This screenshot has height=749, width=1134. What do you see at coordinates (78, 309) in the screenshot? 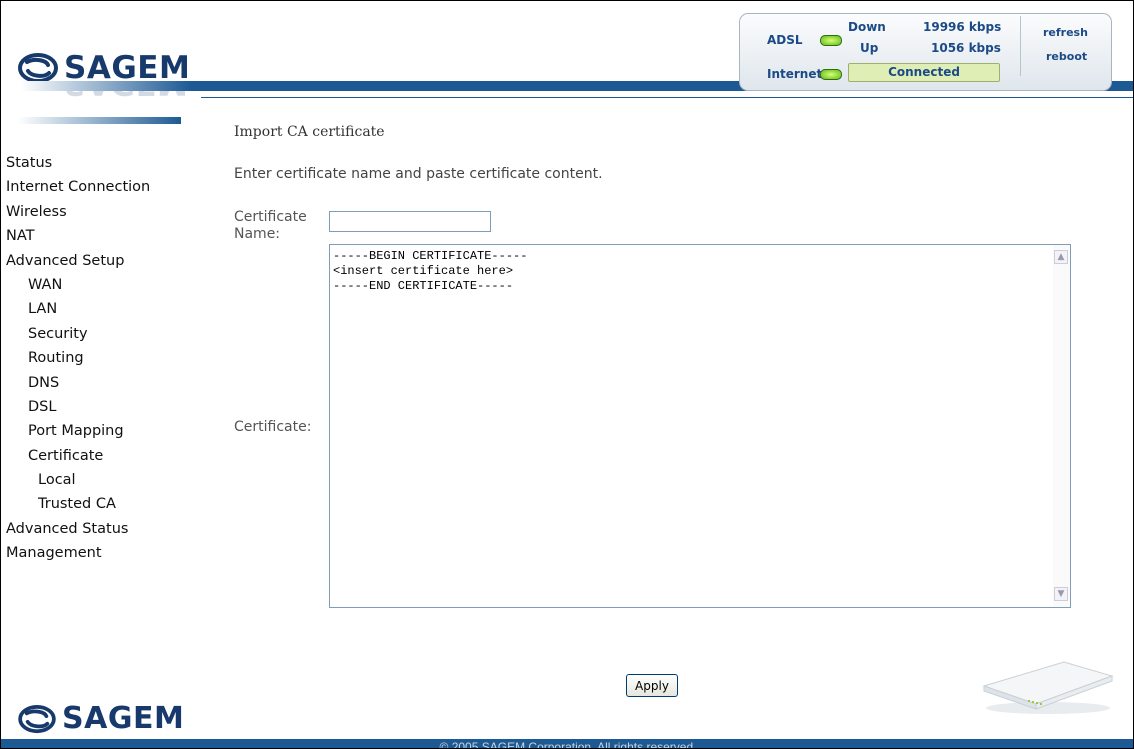
I see `nav-item-lan: LAN` at bounding box center [78, 309].